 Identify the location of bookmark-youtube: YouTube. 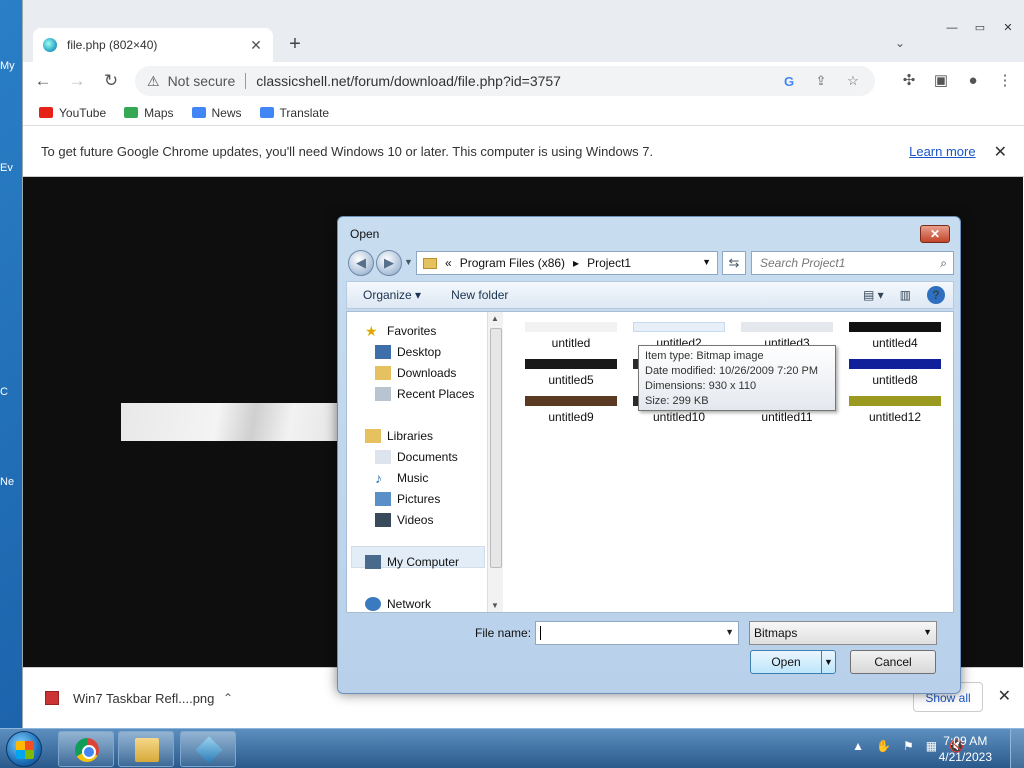
(72, 113).